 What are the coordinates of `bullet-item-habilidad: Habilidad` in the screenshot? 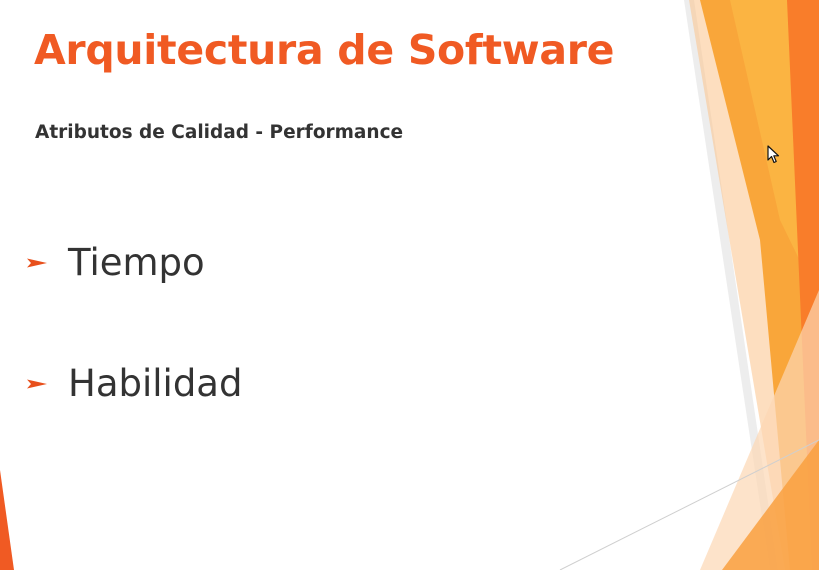 It's located at (134, 384).